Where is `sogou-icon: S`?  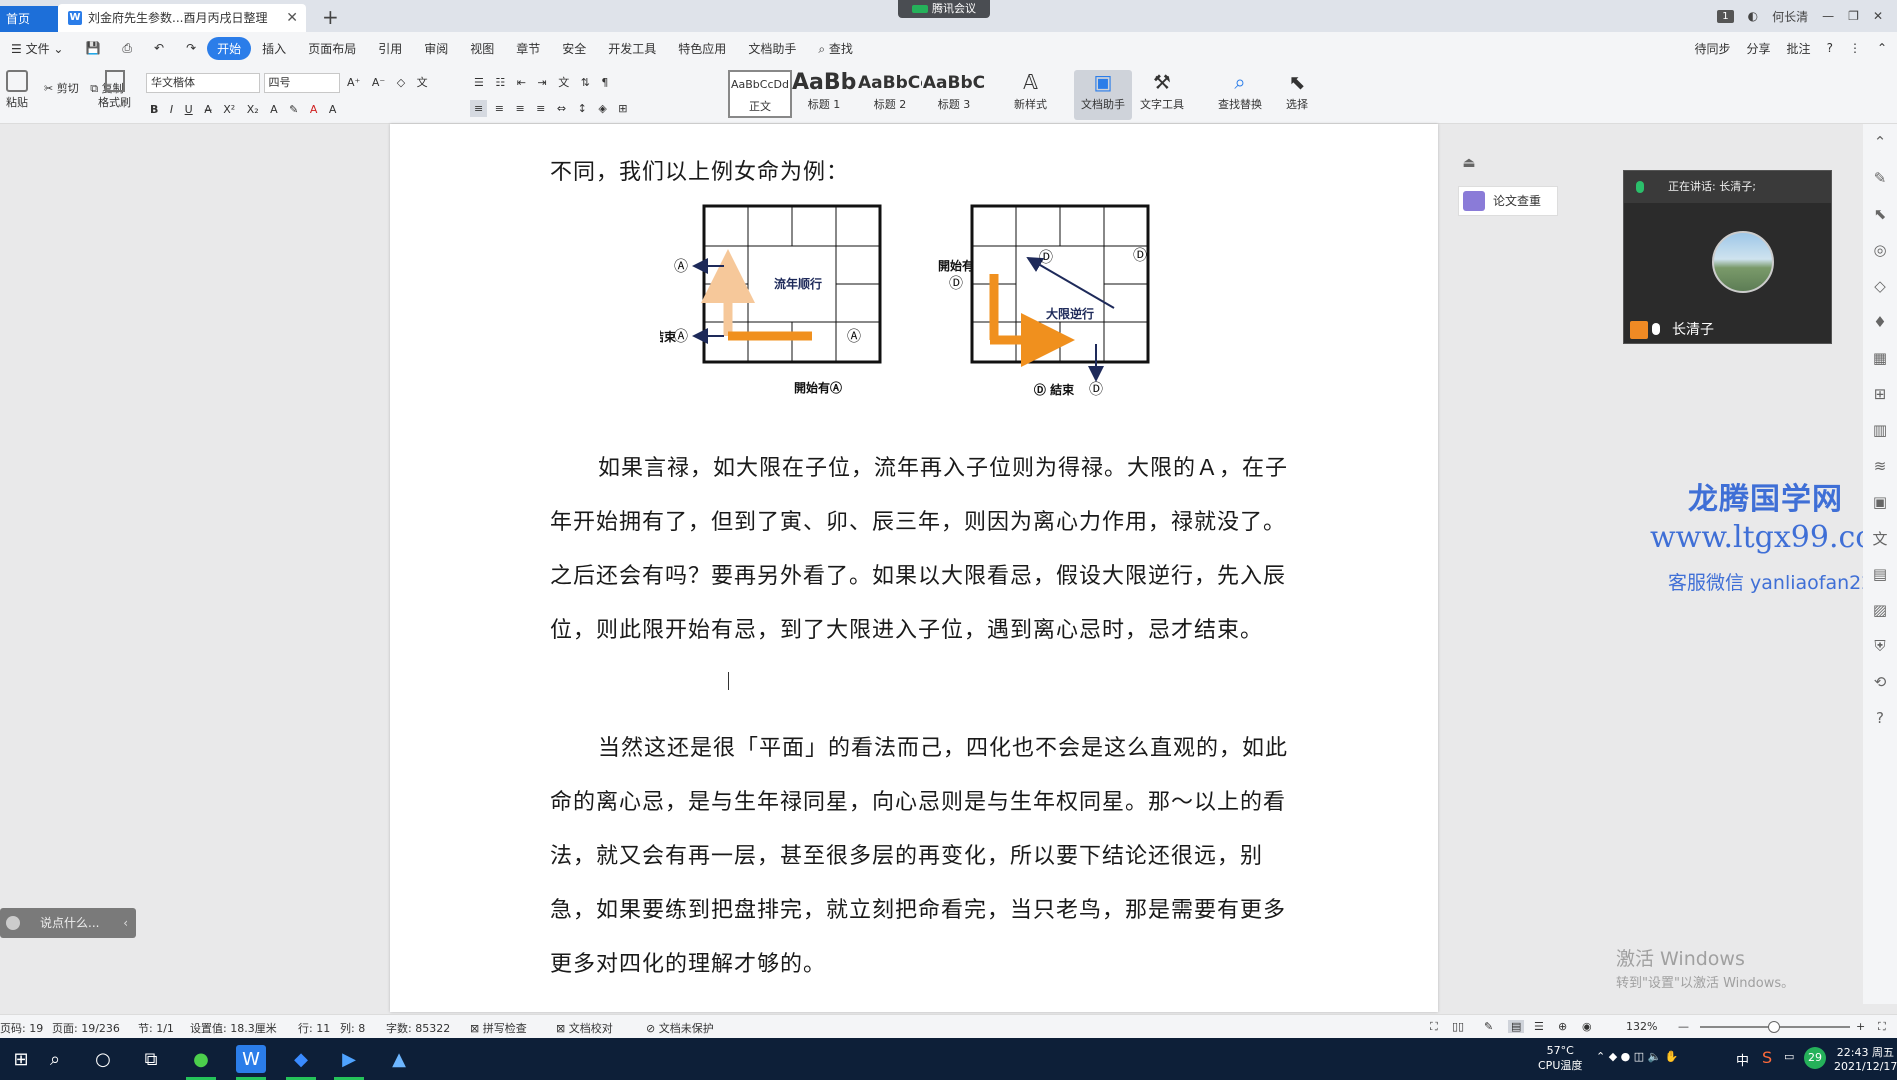
sogou-icon: S is located at coordinates (1767, 1057).